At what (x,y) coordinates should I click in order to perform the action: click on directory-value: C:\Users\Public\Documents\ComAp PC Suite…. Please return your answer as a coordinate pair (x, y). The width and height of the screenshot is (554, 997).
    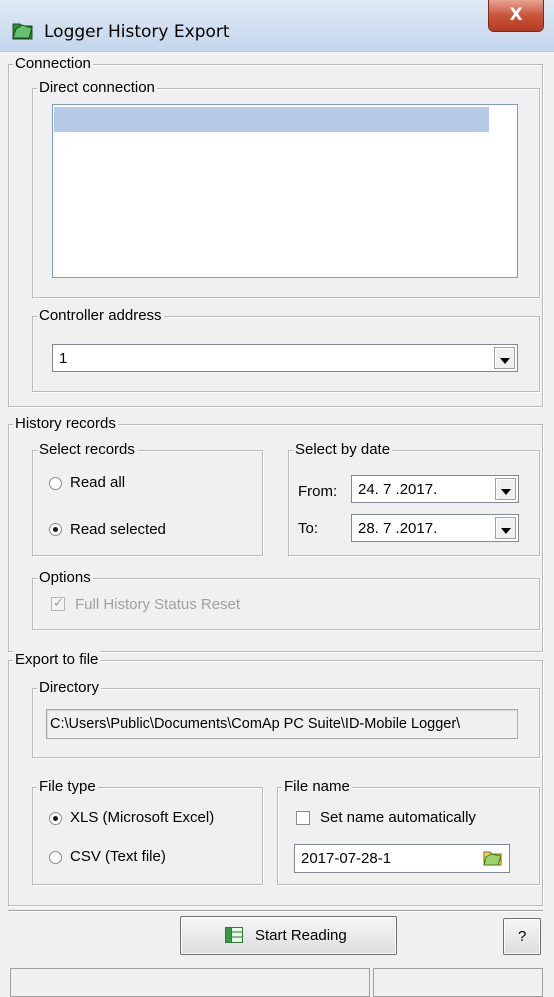
    Looking at the image, I should click on (255, 724).